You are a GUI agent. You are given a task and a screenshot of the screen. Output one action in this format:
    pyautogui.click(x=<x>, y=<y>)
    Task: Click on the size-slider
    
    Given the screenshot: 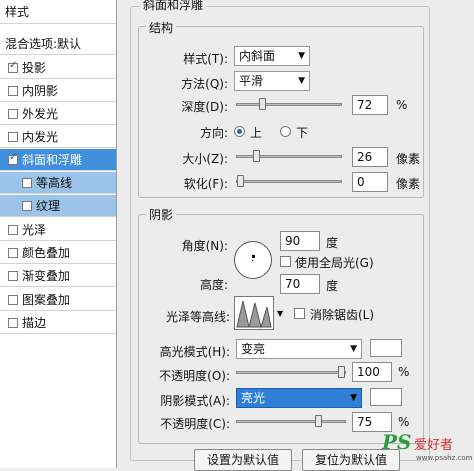 What is the action you would take?
    pyautogui.click(x=289, y=156)
    